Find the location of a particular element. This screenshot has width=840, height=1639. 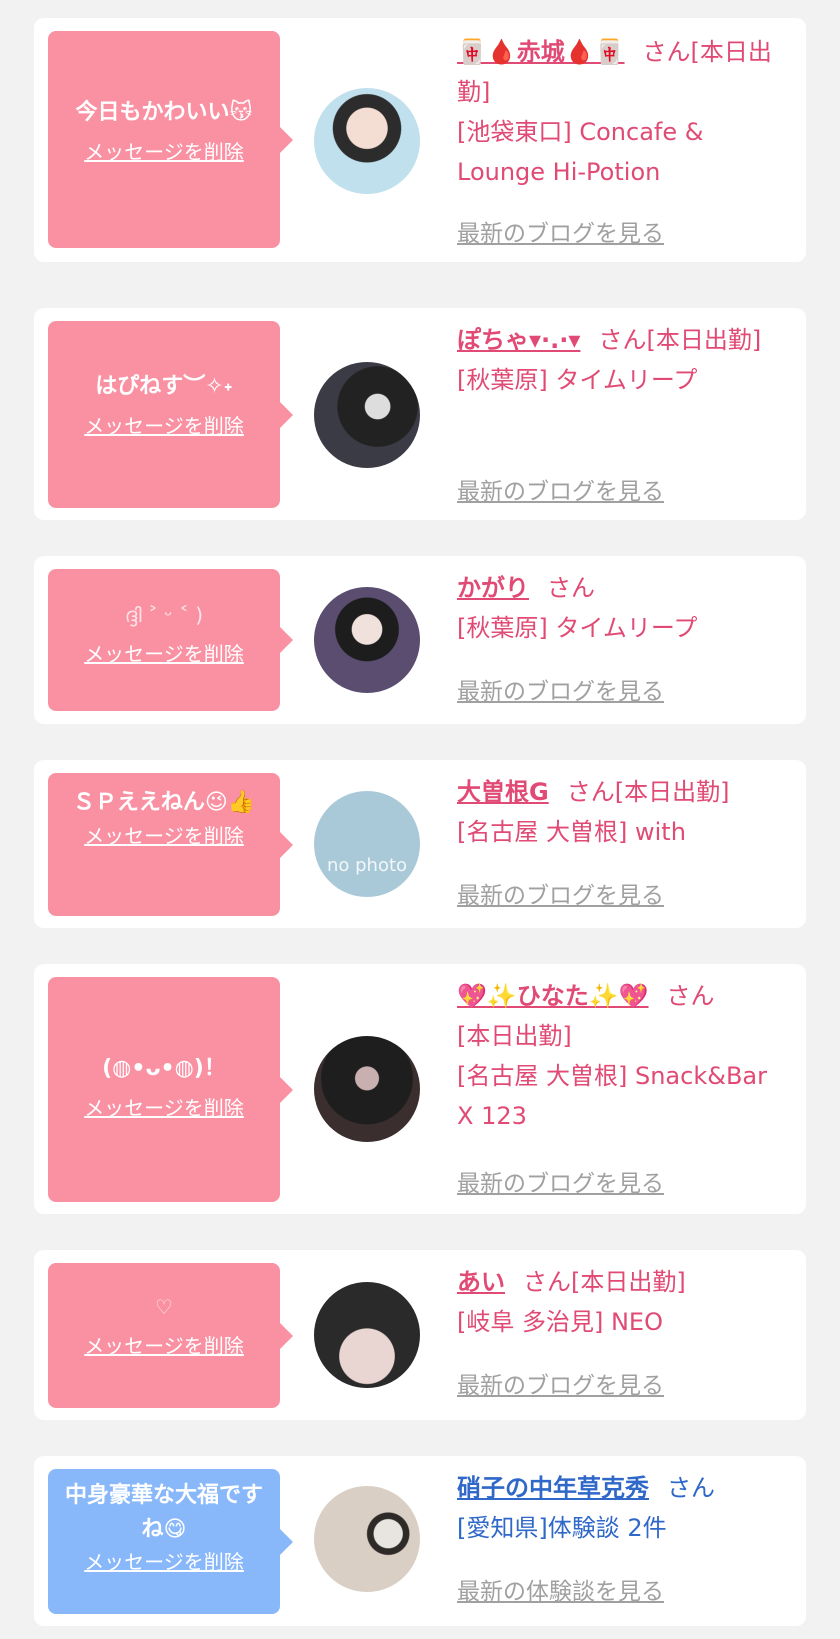

message-bubble: ദ്ദി ˃ ᵕ ˂ ) メッセージを削除 is located at coordinates (170, 640).